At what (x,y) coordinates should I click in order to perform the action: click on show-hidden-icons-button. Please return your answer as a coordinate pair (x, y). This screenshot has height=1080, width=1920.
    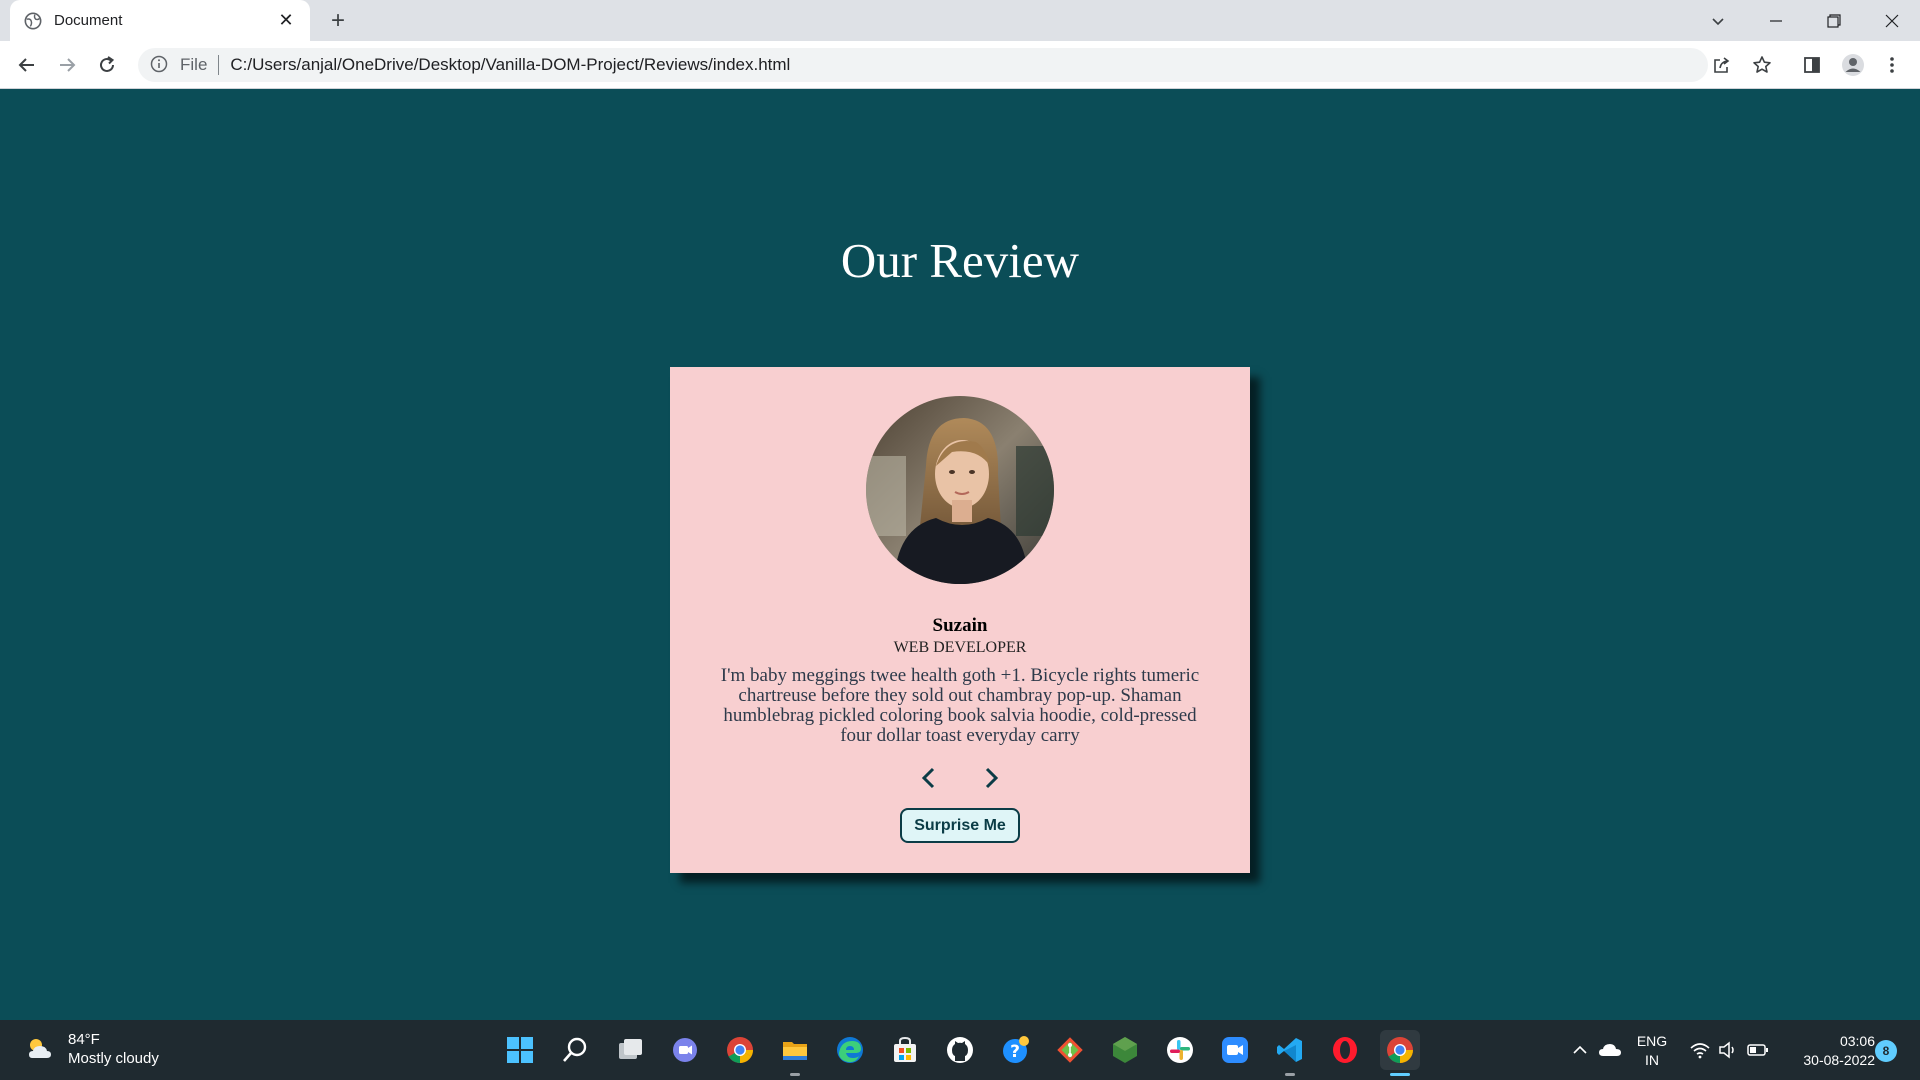
    Looking at the image, I should click on (1580, 1050).